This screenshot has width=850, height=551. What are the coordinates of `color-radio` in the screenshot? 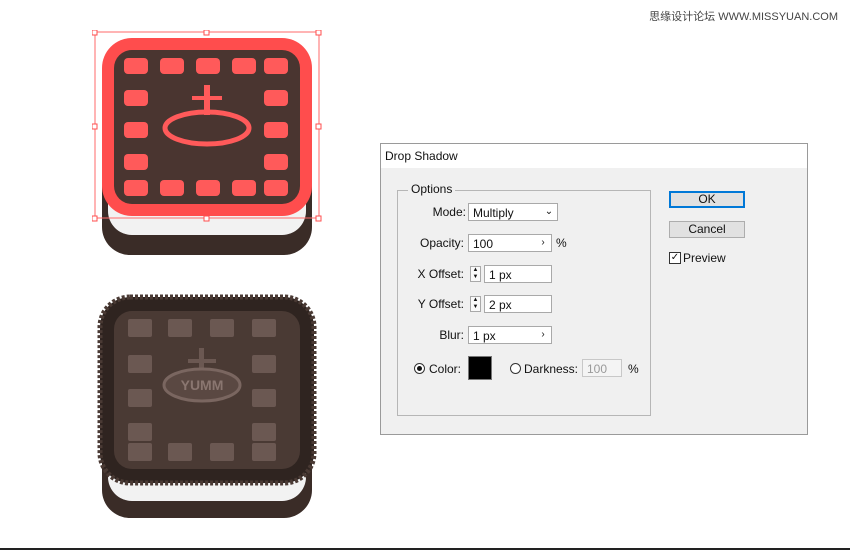 It's located at (419, 368).